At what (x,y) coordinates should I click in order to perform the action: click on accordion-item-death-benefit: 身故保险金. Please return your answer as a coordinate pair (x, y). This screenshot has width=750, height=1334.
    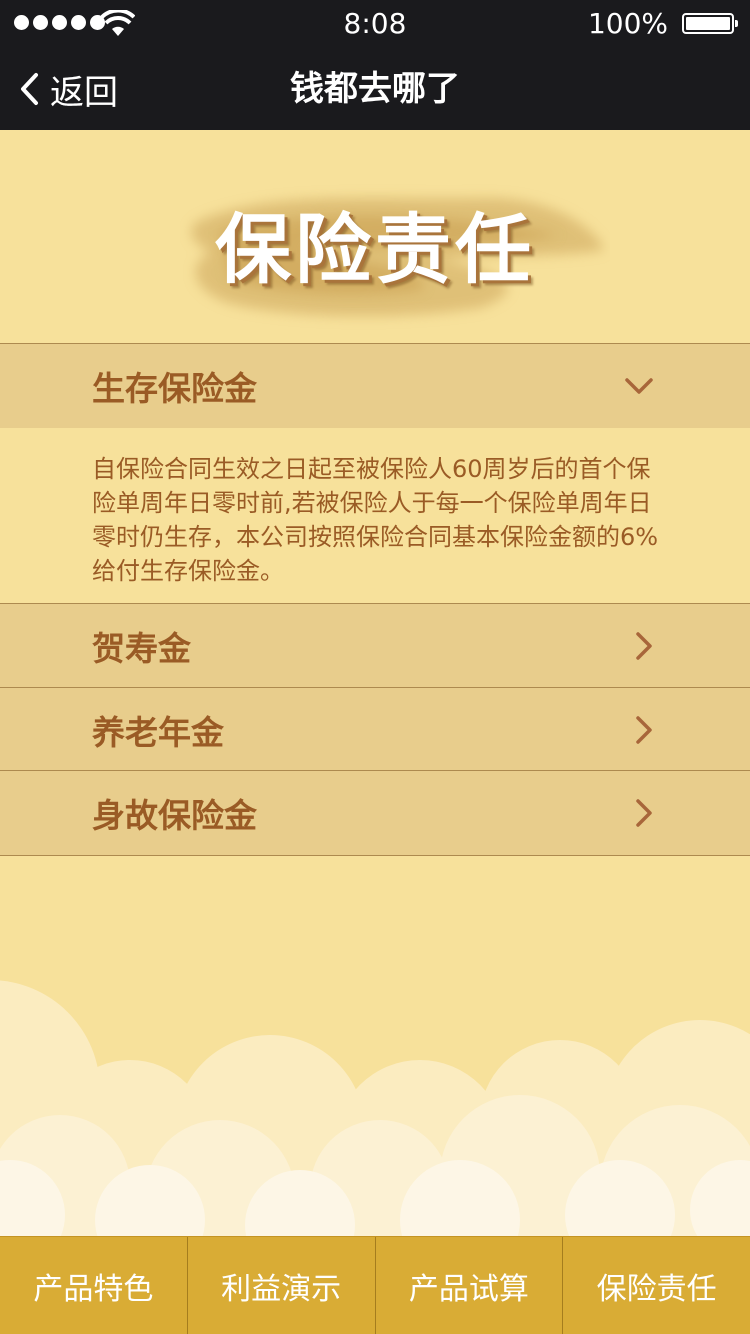
    Looking at the image, I should click on (375, 813).